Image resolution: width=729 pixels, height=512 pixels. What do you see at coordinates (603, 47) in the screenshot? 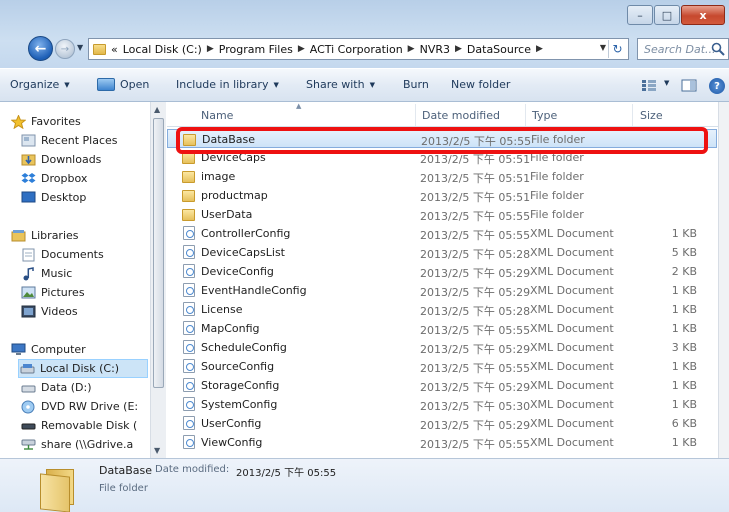
I see `address-dropdown: ▼` at bounding box center [603, 47].